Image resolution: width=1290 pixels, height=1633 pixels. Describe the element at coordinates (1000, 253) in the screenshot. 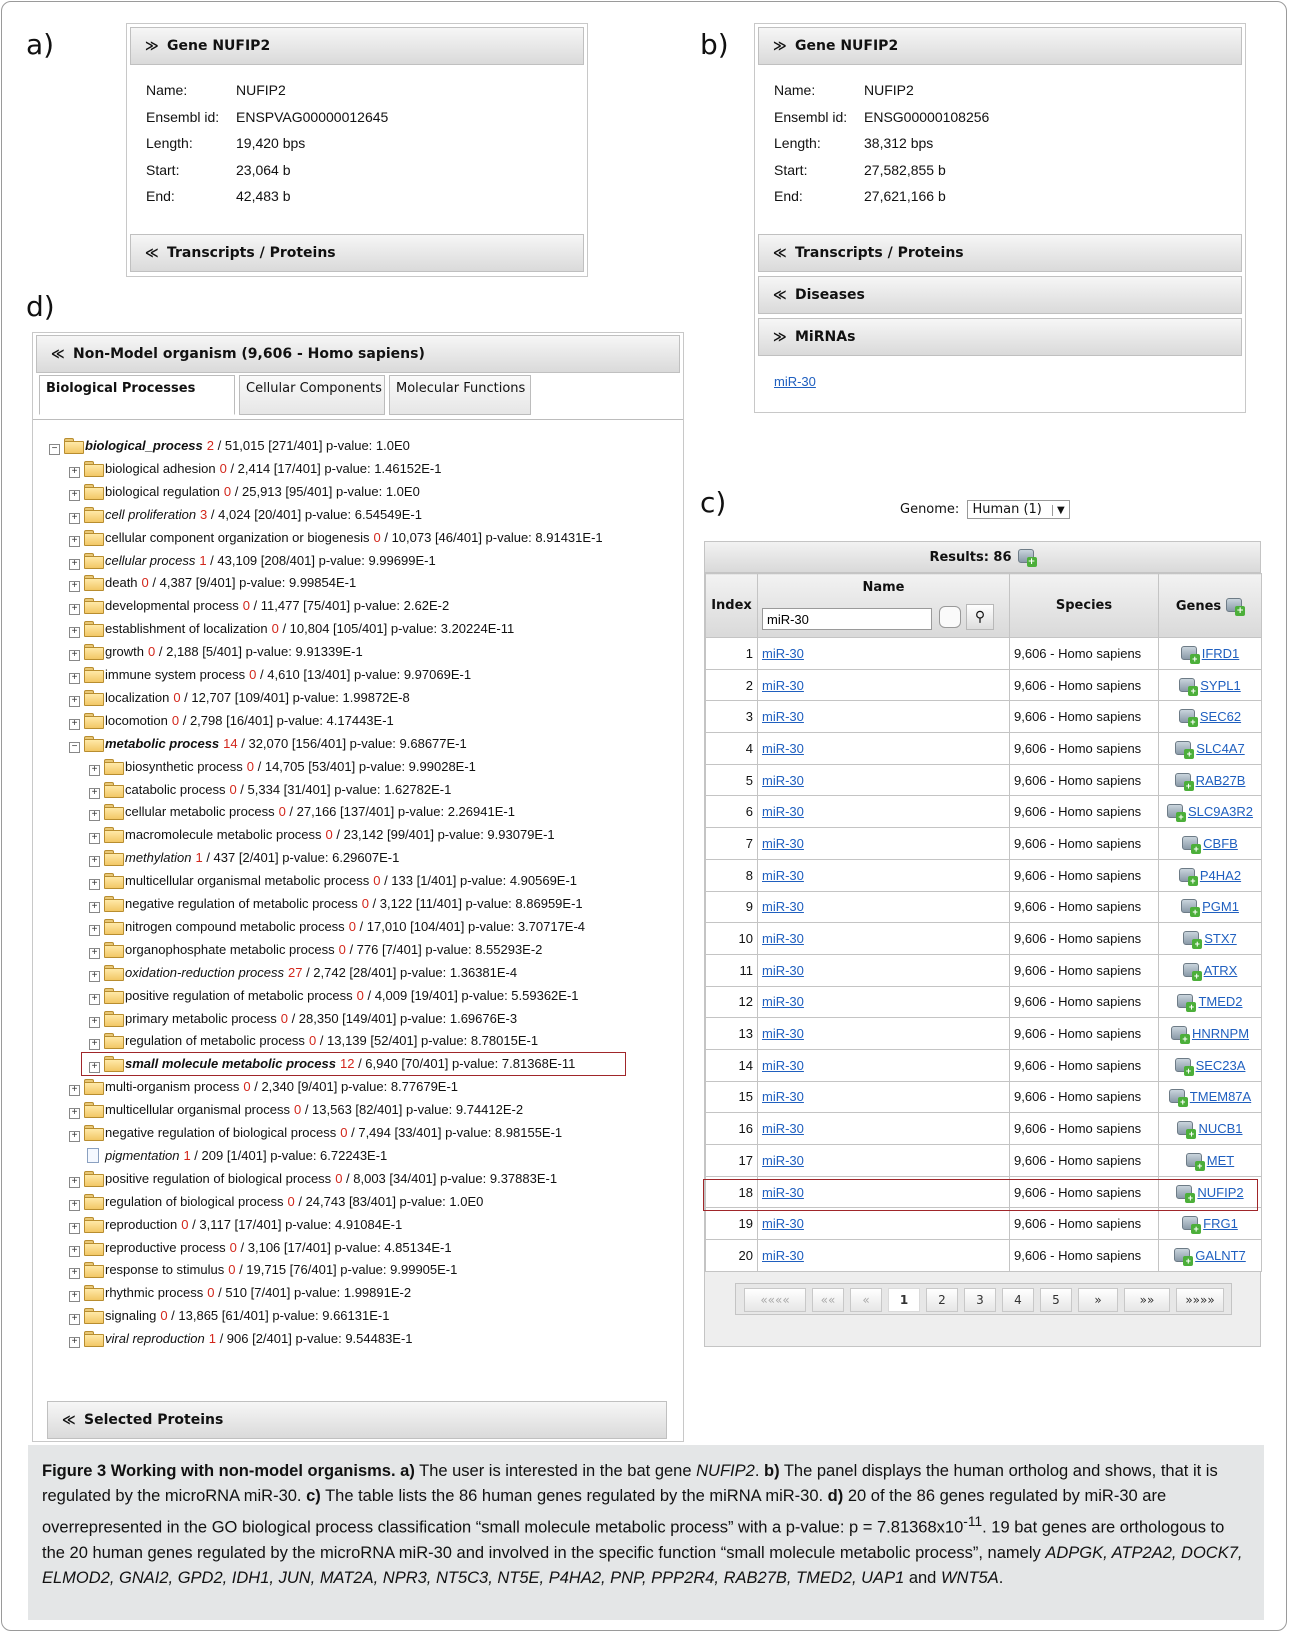

I see `transcripts-header-b: ≪ Transcripts / Proteins` at that location.